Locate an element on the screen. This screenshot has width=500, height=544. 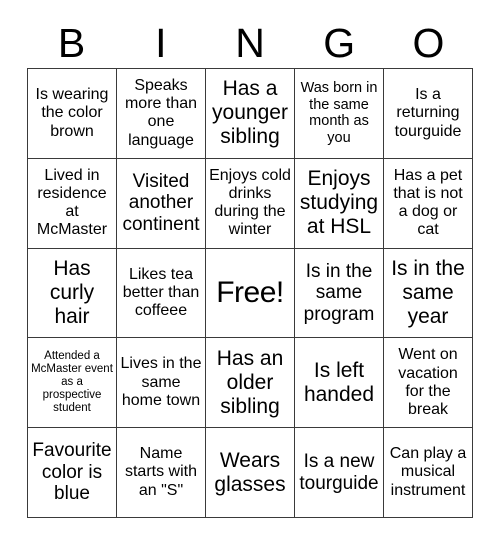
bingo-cell: Enjoys studying at HSL is located at coordinates (339, 203).